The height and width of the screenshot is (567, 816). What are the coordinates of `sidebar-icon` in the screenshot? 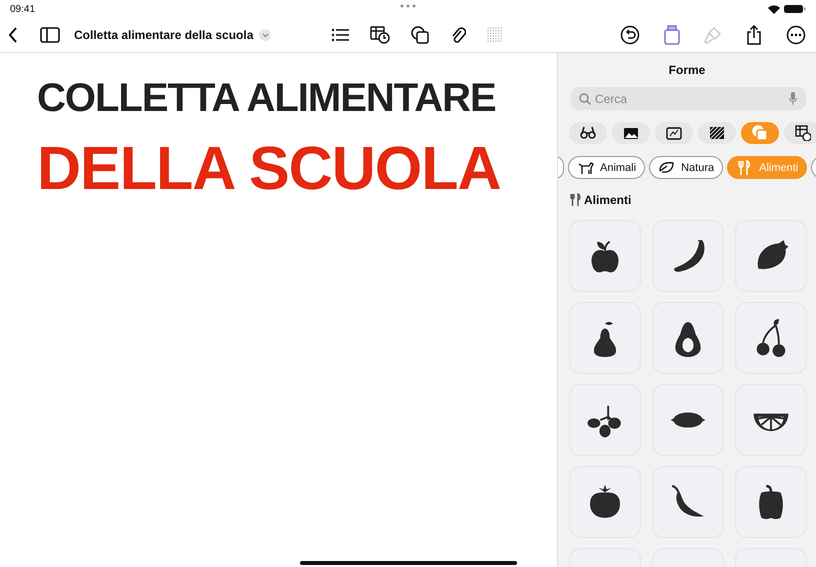 It's located at (50, 35).